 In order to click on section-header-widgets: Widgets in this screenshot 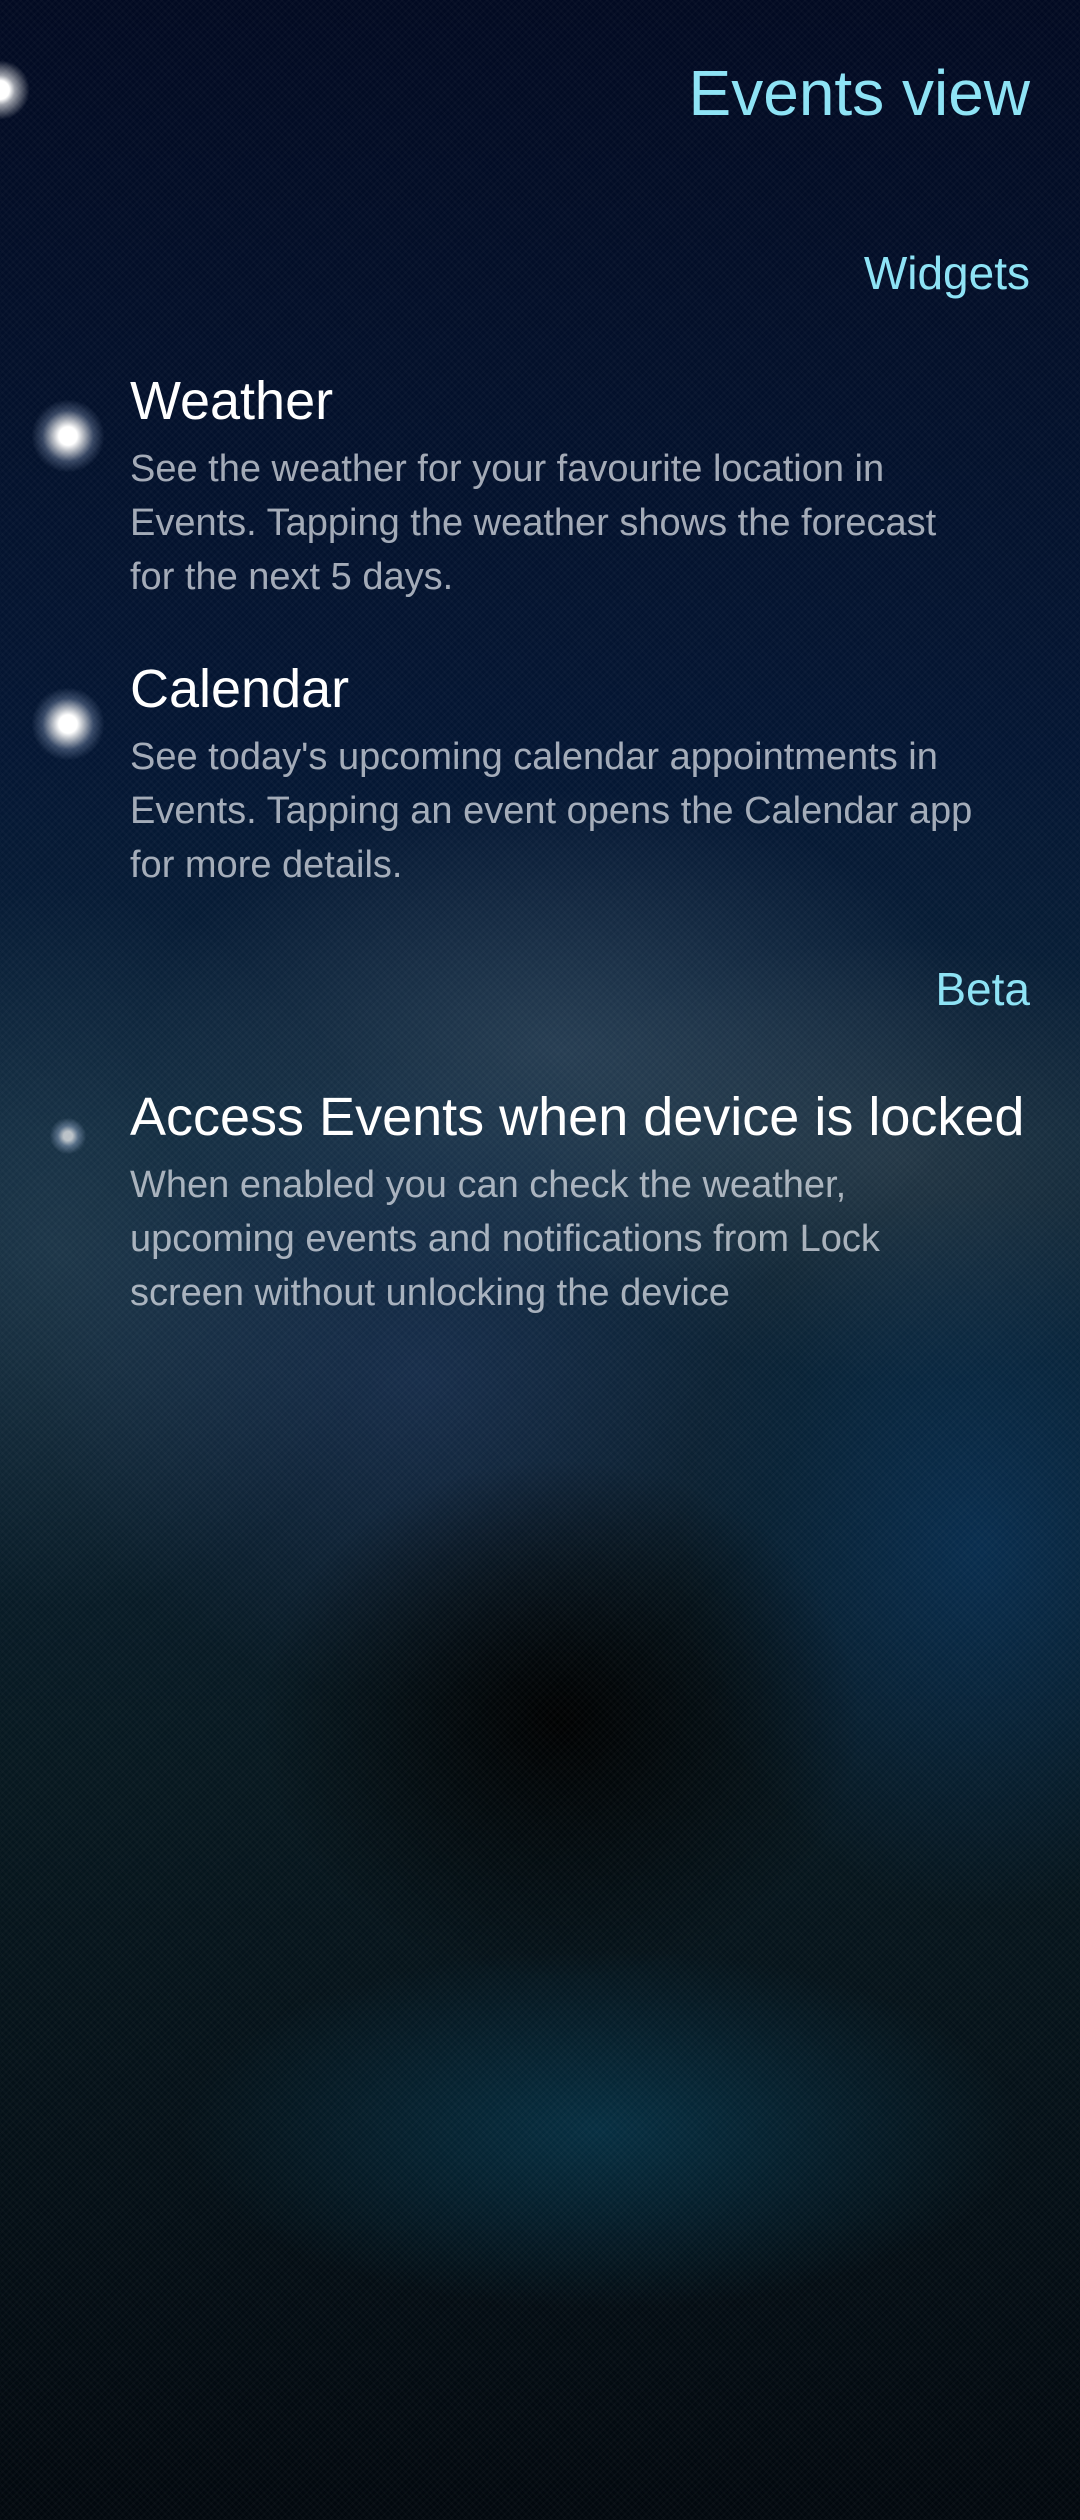, I will do `click(946, 273)`.